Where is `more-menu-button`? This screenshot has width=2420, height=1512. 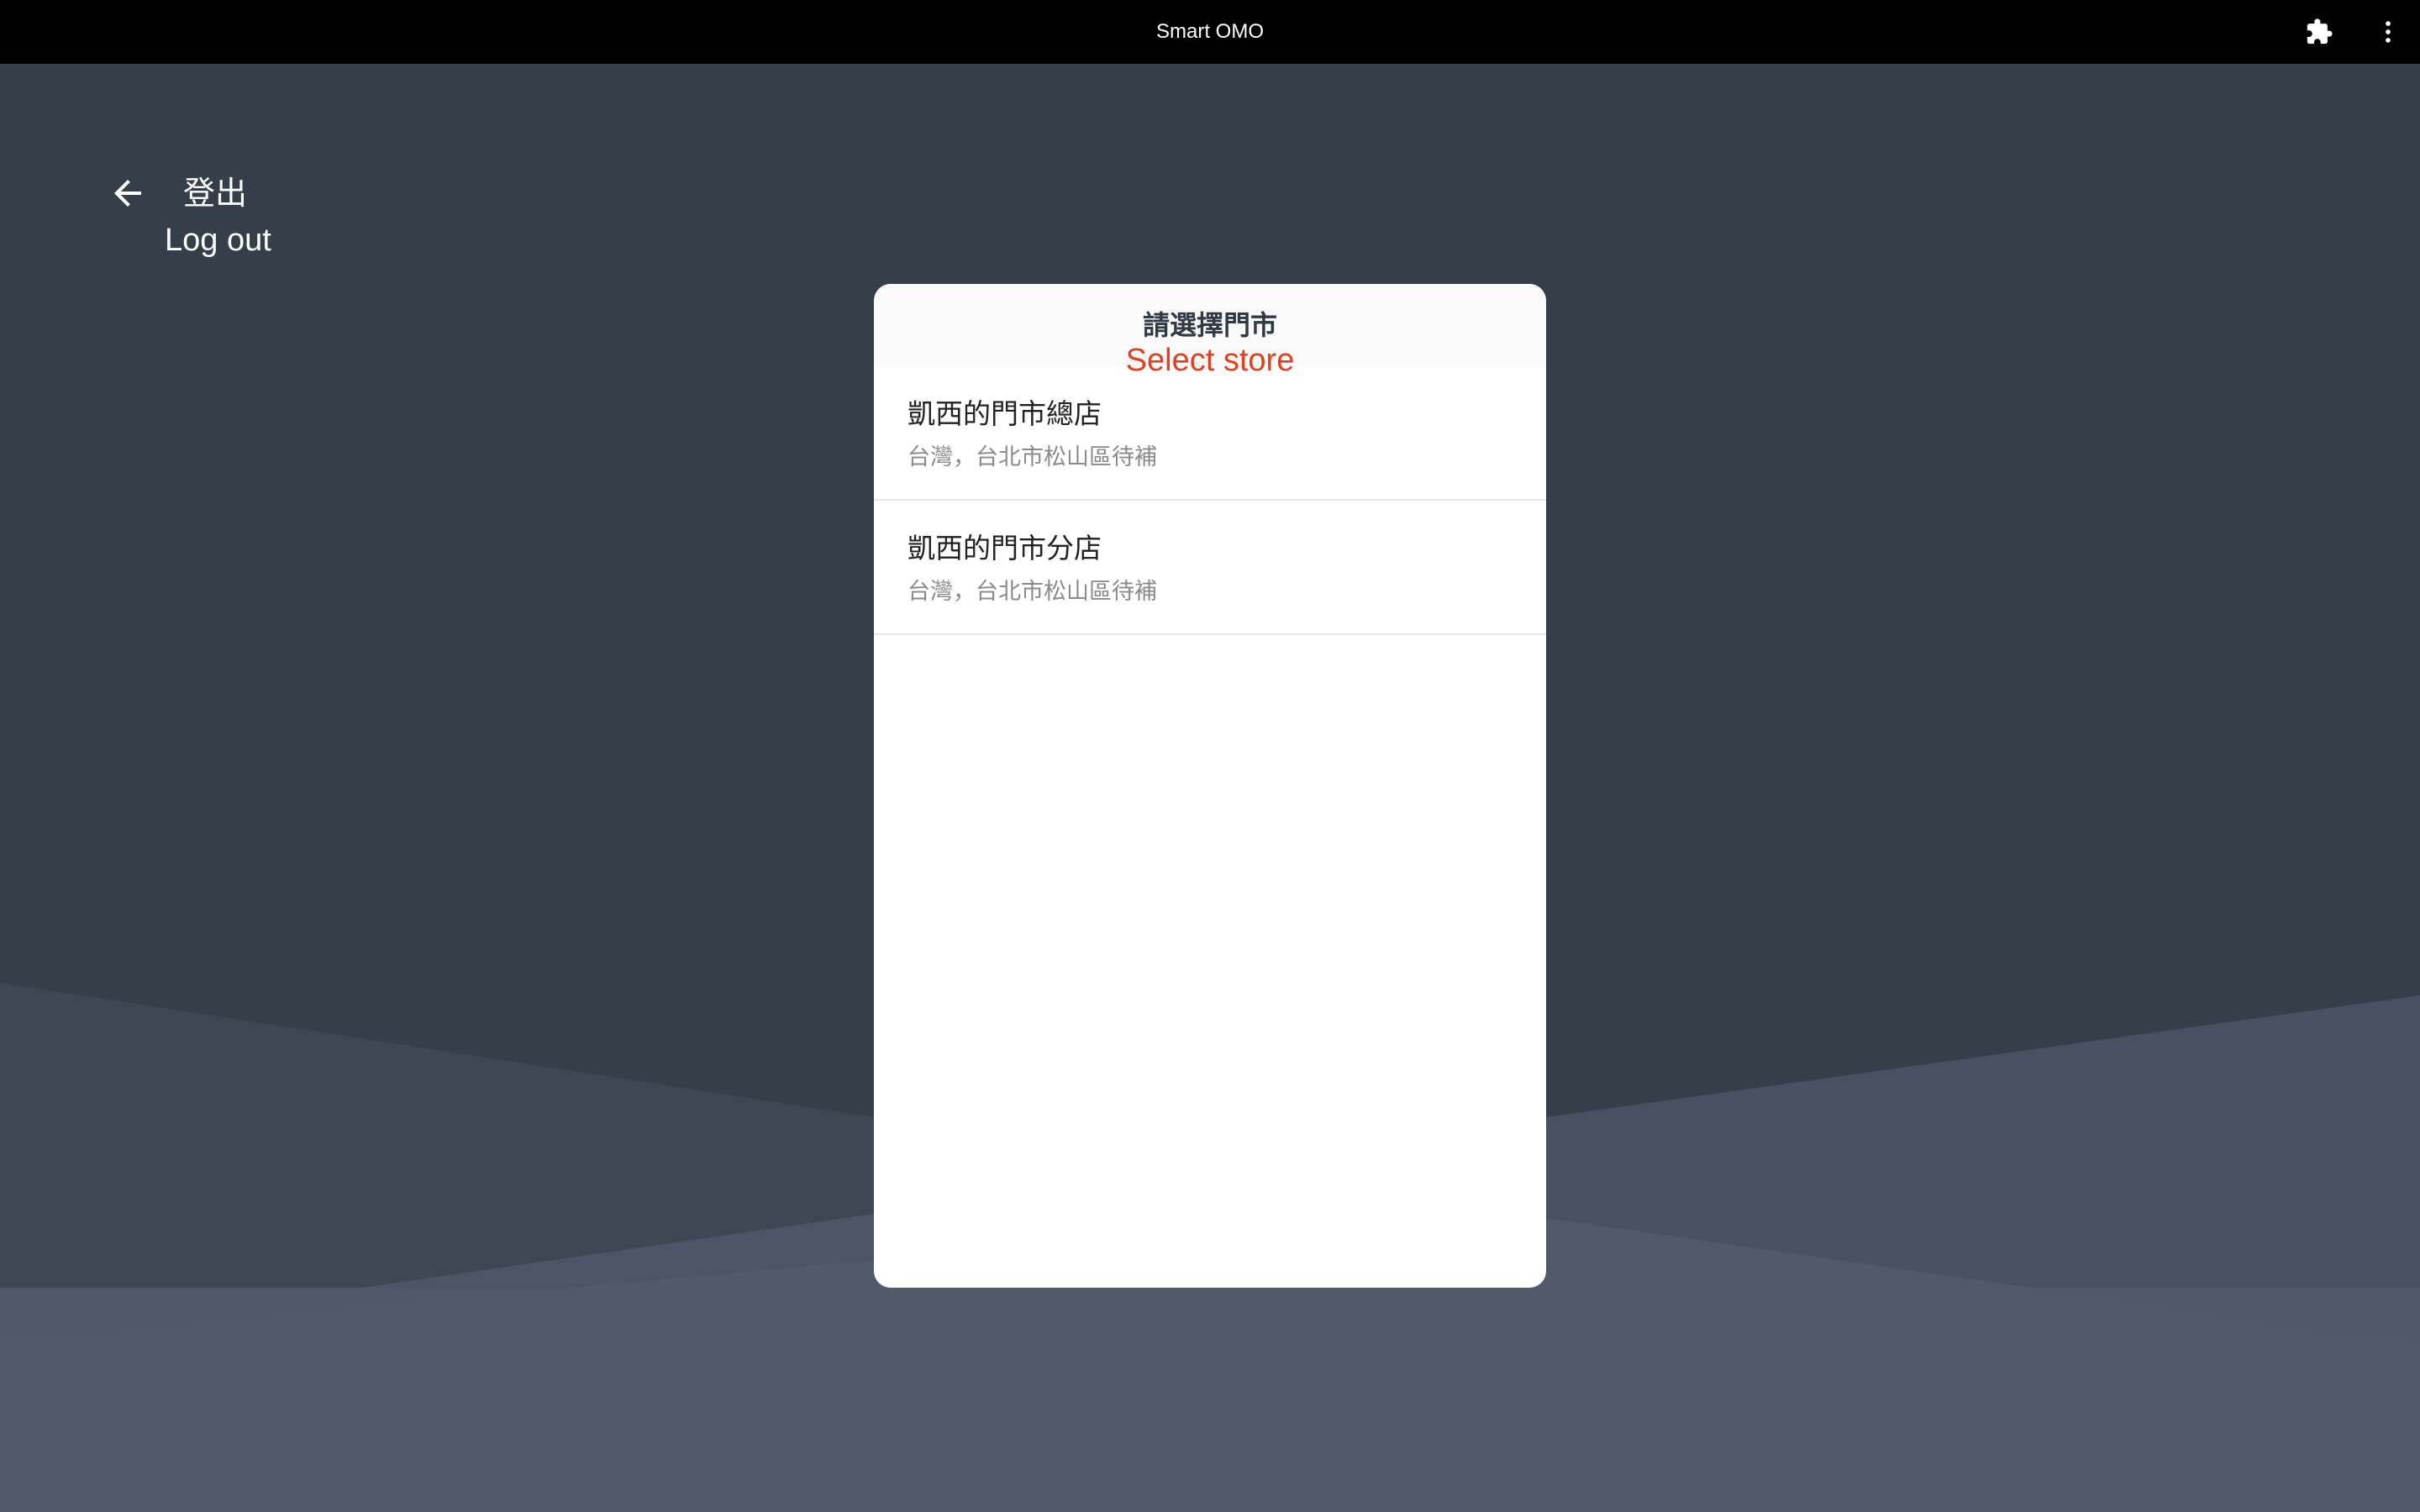
more-menu-button is located at coordinates (2388, 32).